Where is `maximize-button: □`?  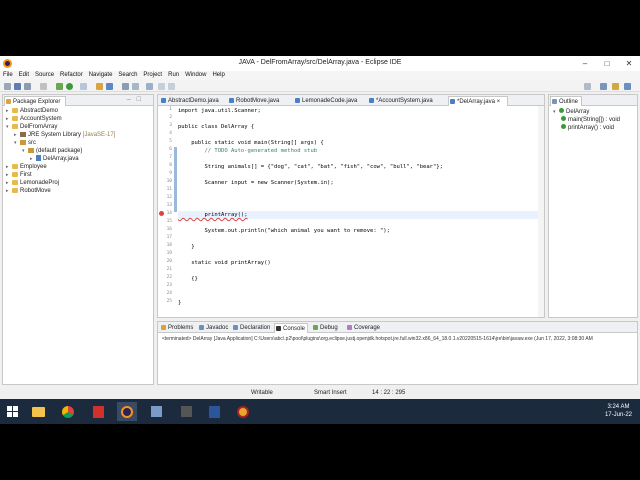 maximize-button: □ is located at coordinates (607, 63).